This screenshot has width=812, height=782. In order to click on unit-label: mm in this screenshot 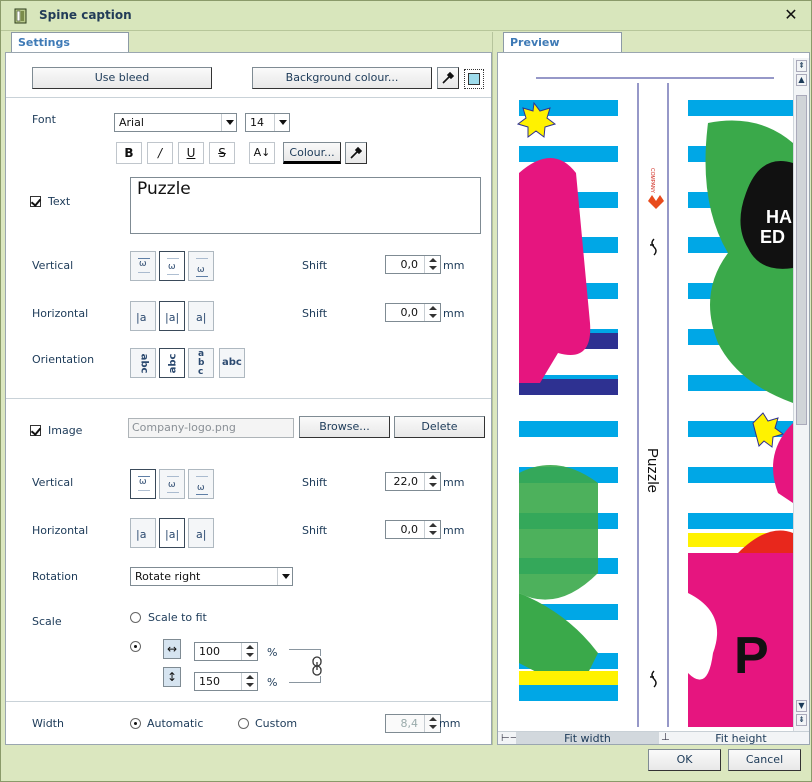, I will do `click(454, 530)`.